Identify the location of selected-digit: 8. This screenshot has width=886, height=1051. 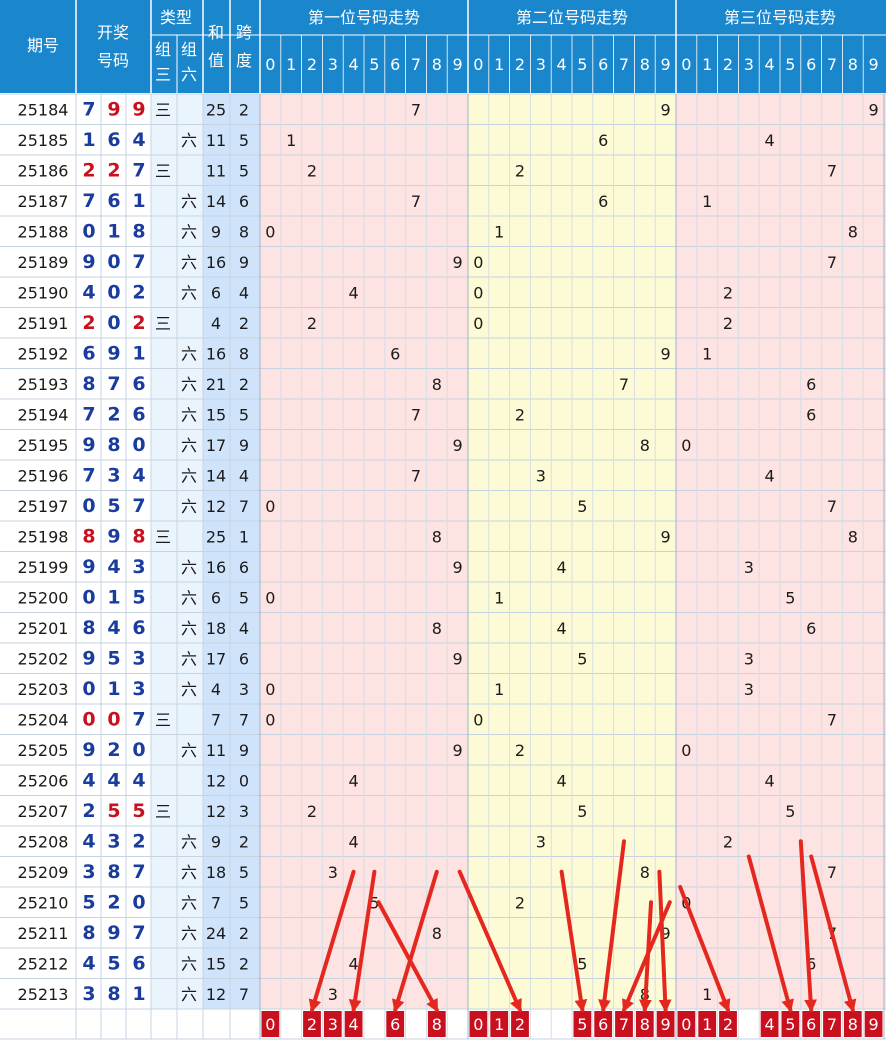
(645, 1024).